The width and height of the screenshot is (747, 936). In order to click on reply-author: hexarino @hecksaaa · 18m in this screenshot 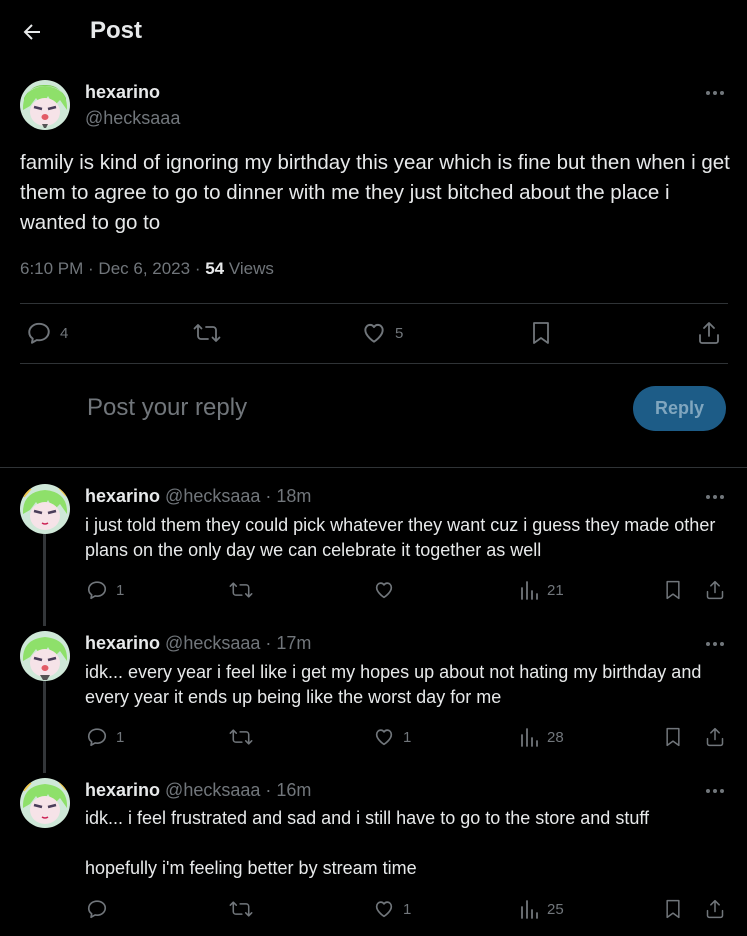, I will do `click(198, 496)`.